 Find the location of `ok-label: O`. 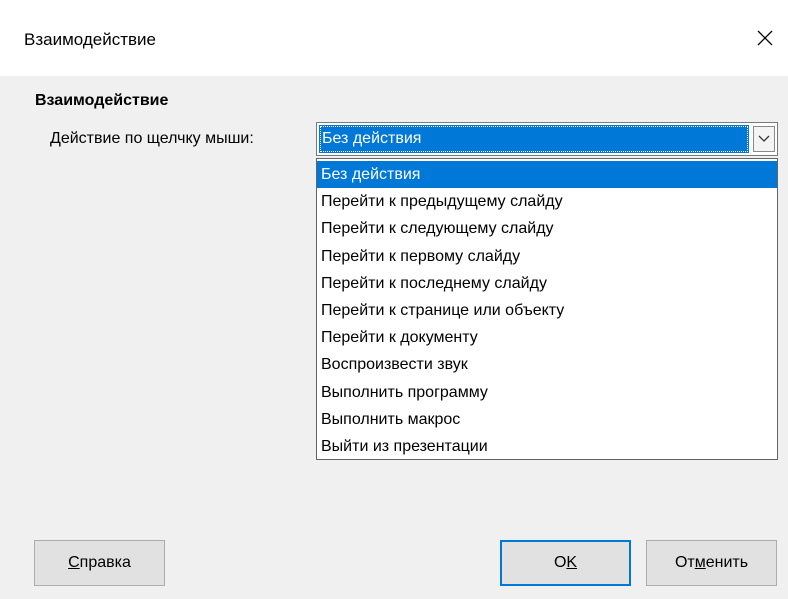

ok-label: O is located at coordinates (560, 562).